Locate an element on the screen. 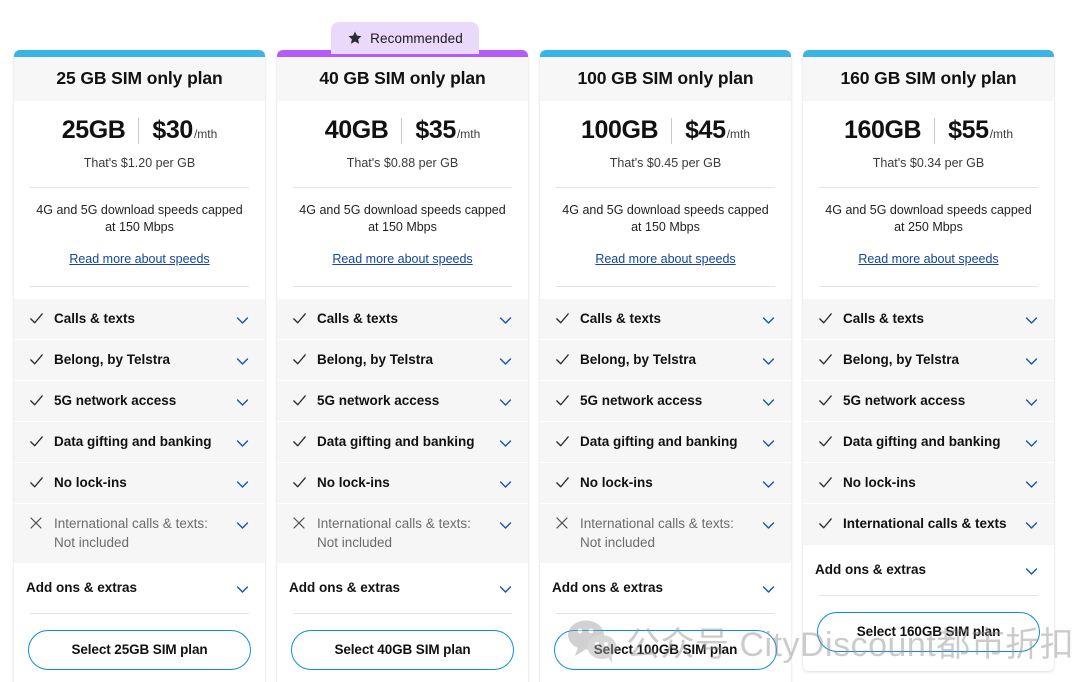 The image size is (1080, 682). recommended-badge-label: Recommended is located at coordinates (416, 38).